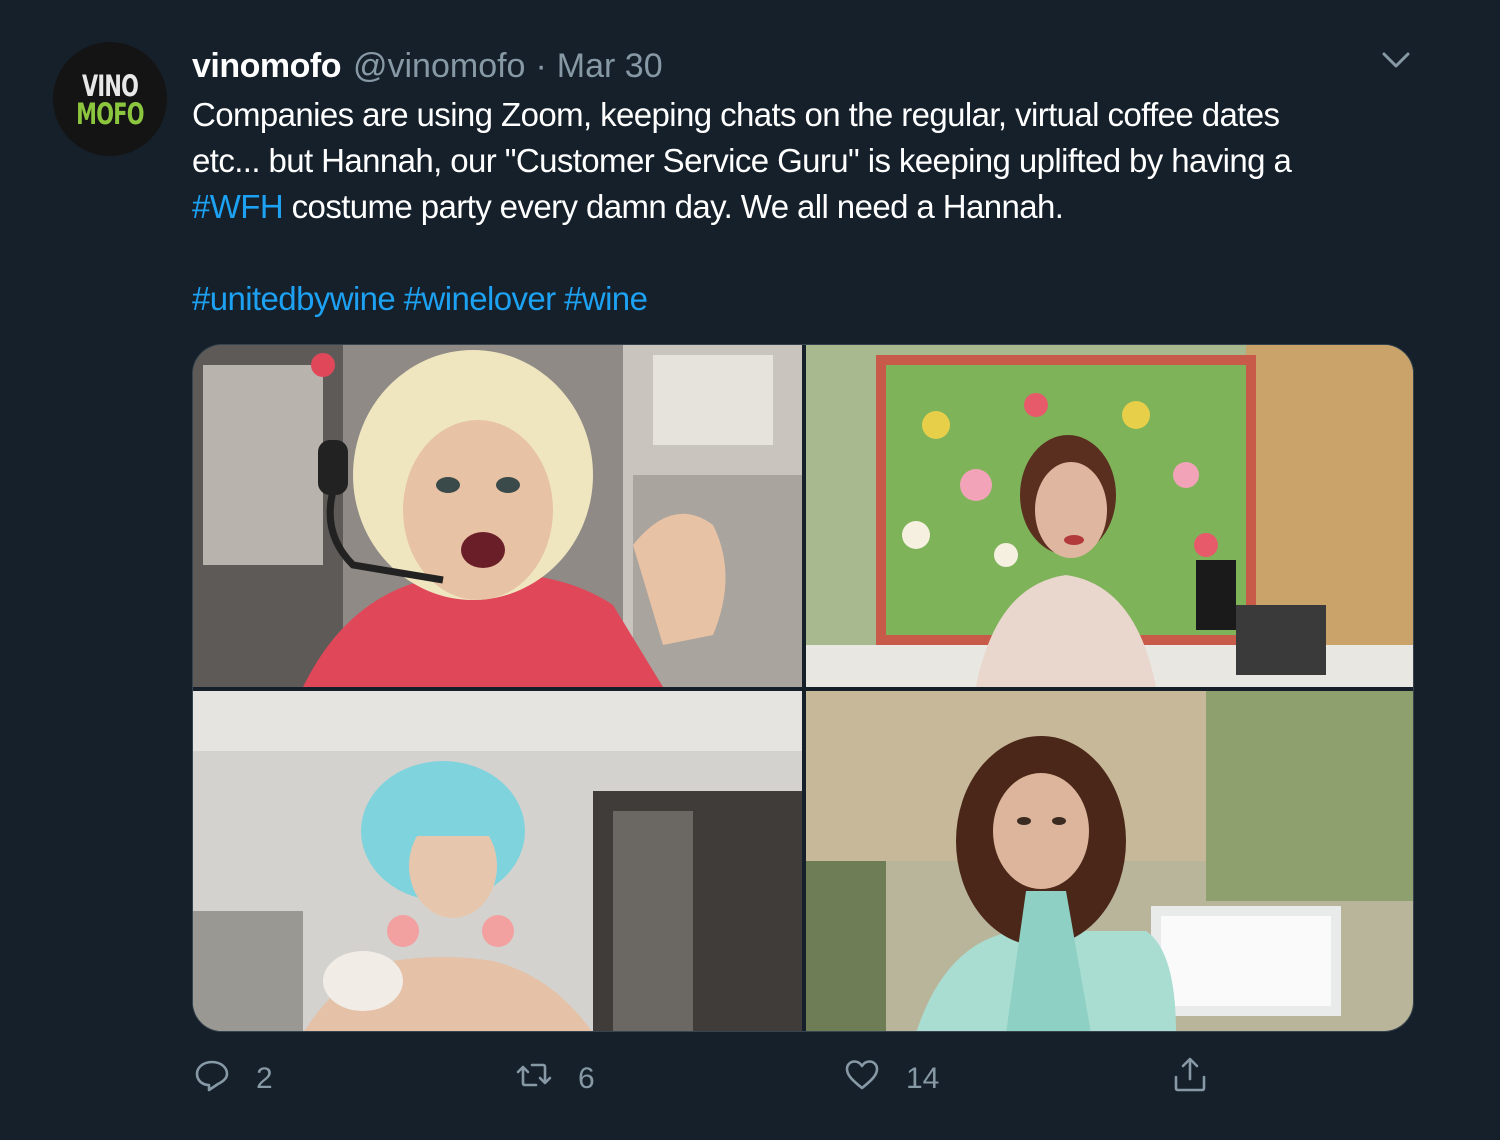  Describe the element at coordinates (497, 516) in the screenshot. I see `photo-blonde-wig` at that location.